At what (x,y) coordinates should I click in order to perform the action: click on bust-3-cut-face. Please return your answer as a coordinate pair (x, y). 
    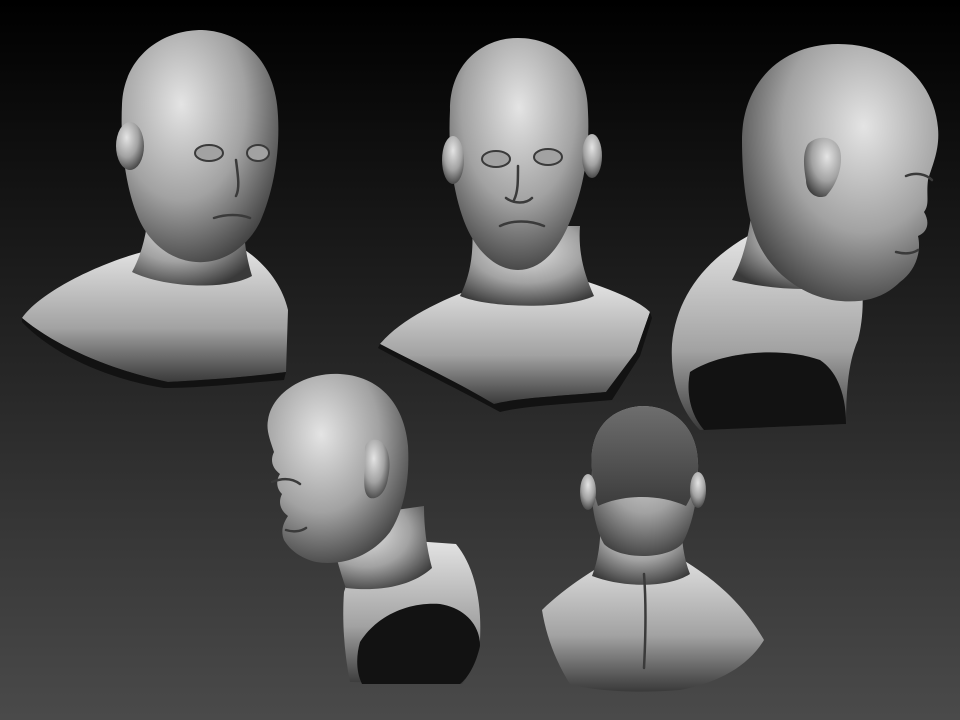
    Looking at the image, I should click on (767, 391).